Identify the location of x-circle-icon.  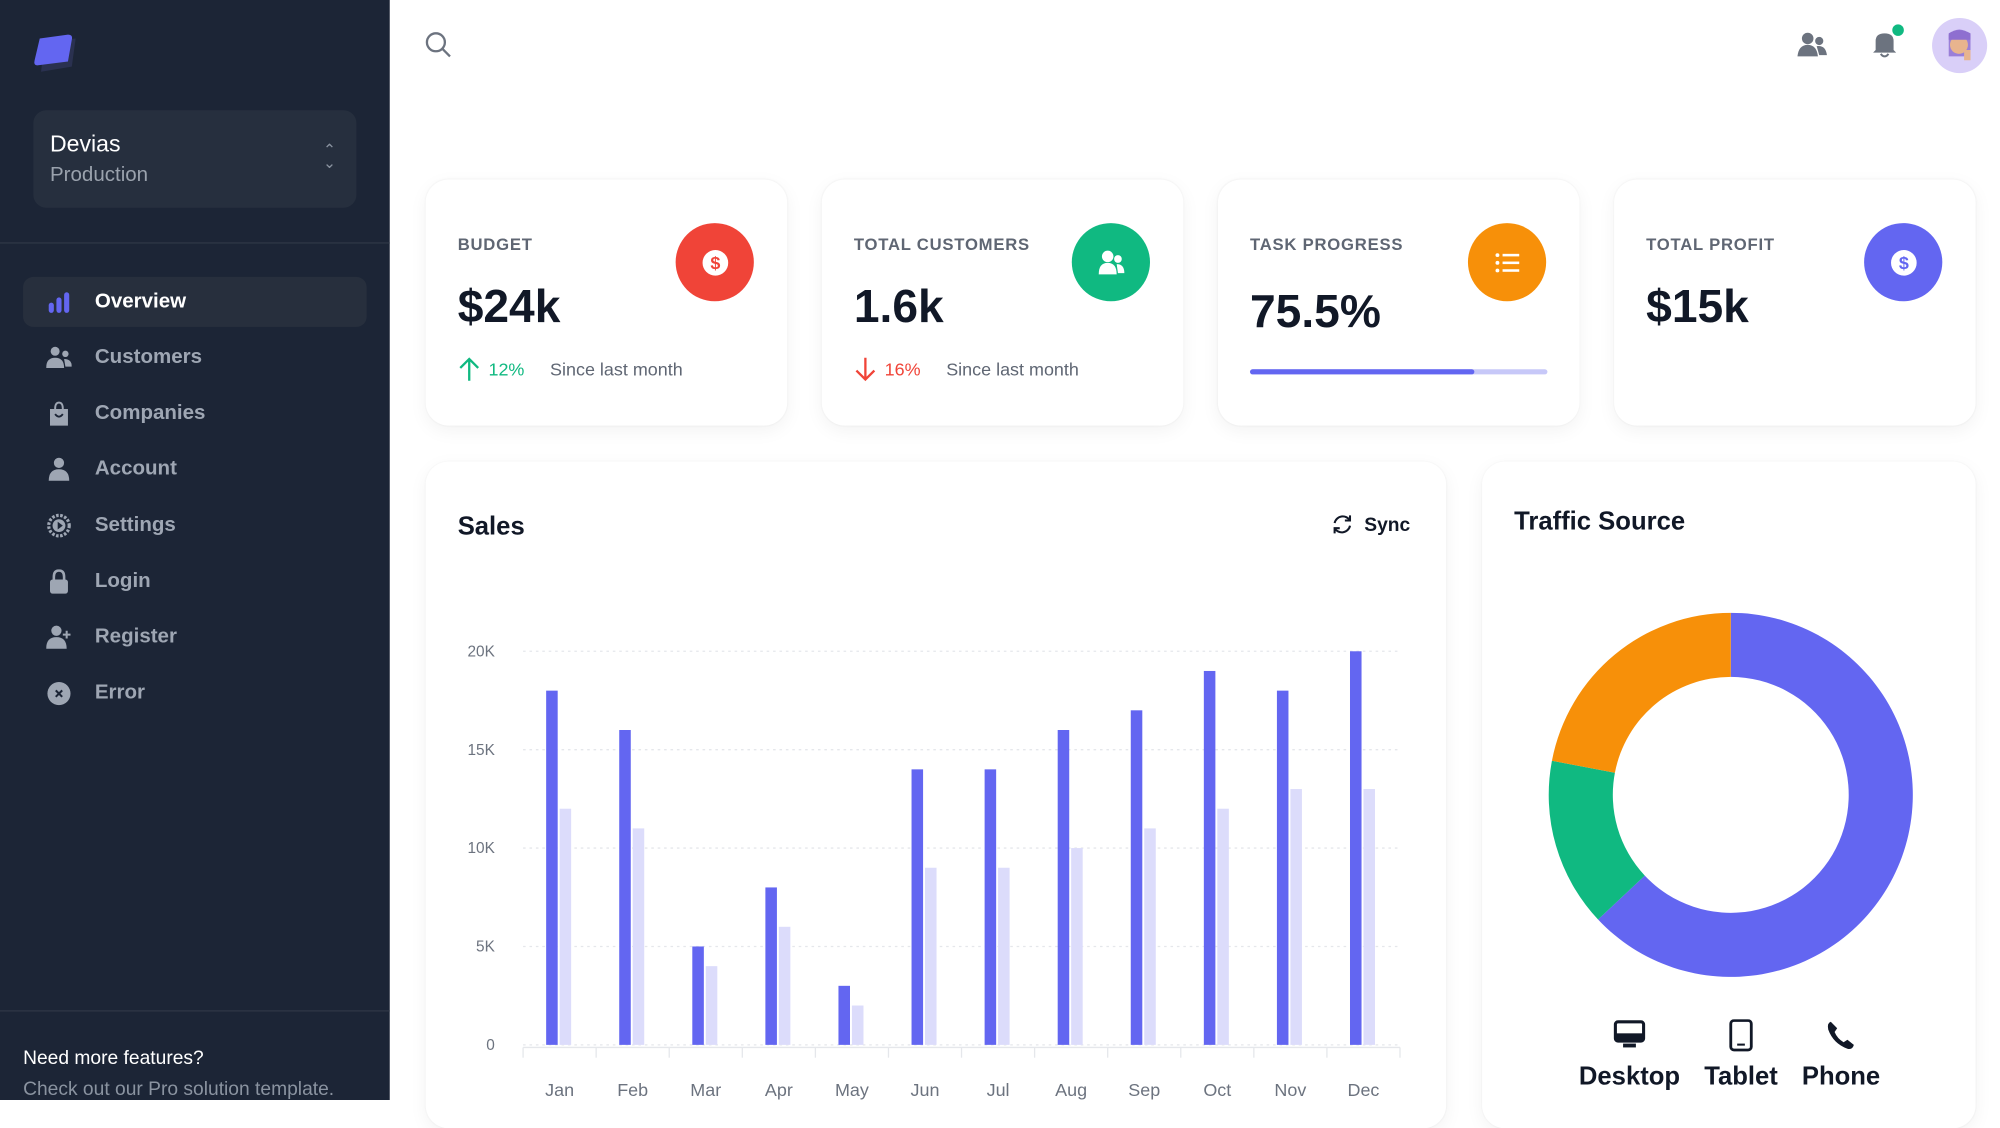
(59, 693).